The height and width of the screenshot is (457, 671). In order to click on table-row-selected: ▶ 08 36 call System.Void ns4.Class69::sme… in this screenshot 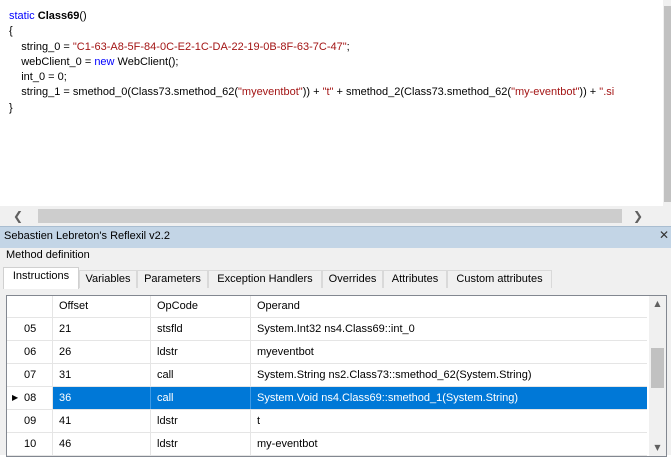, I will do `click(327, 398)`.